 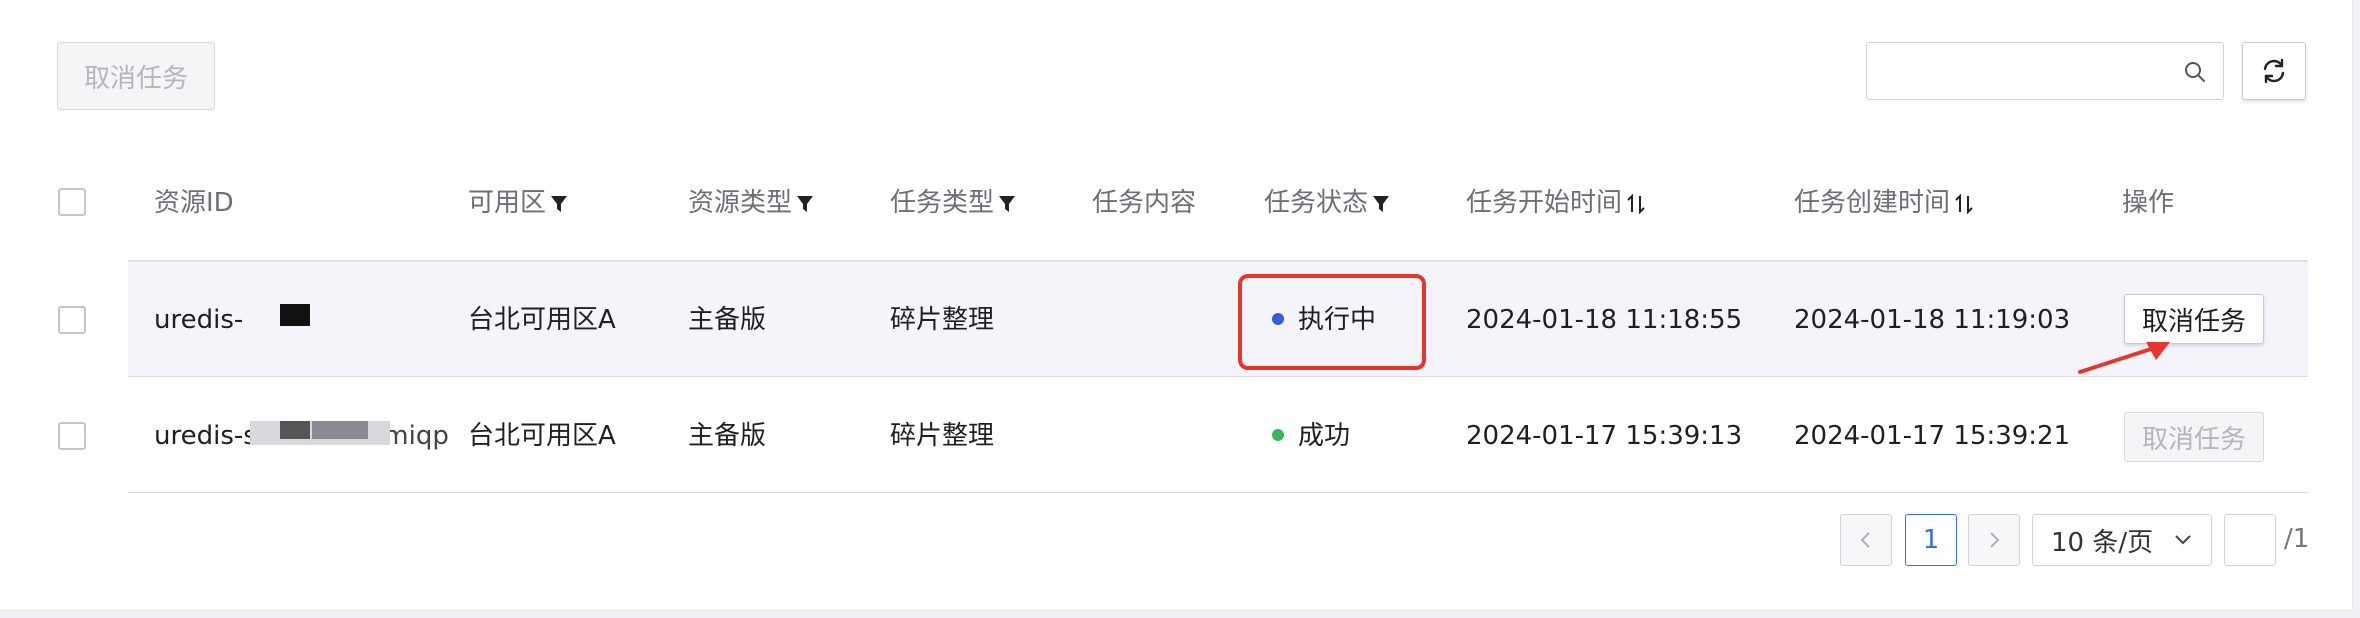 I want to click on col-header-label: 可用区, so click(x=507, y=203).